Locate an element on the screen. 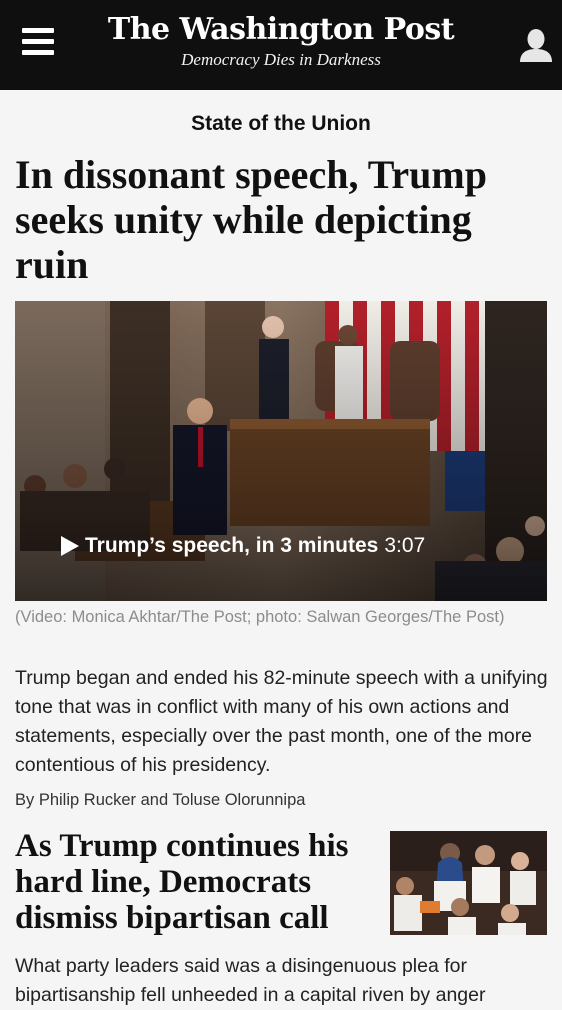 The height and width of the screenshot is (1010, 562). tagline: Democracy Dies in Darkness is located at coordinates (281, 59).